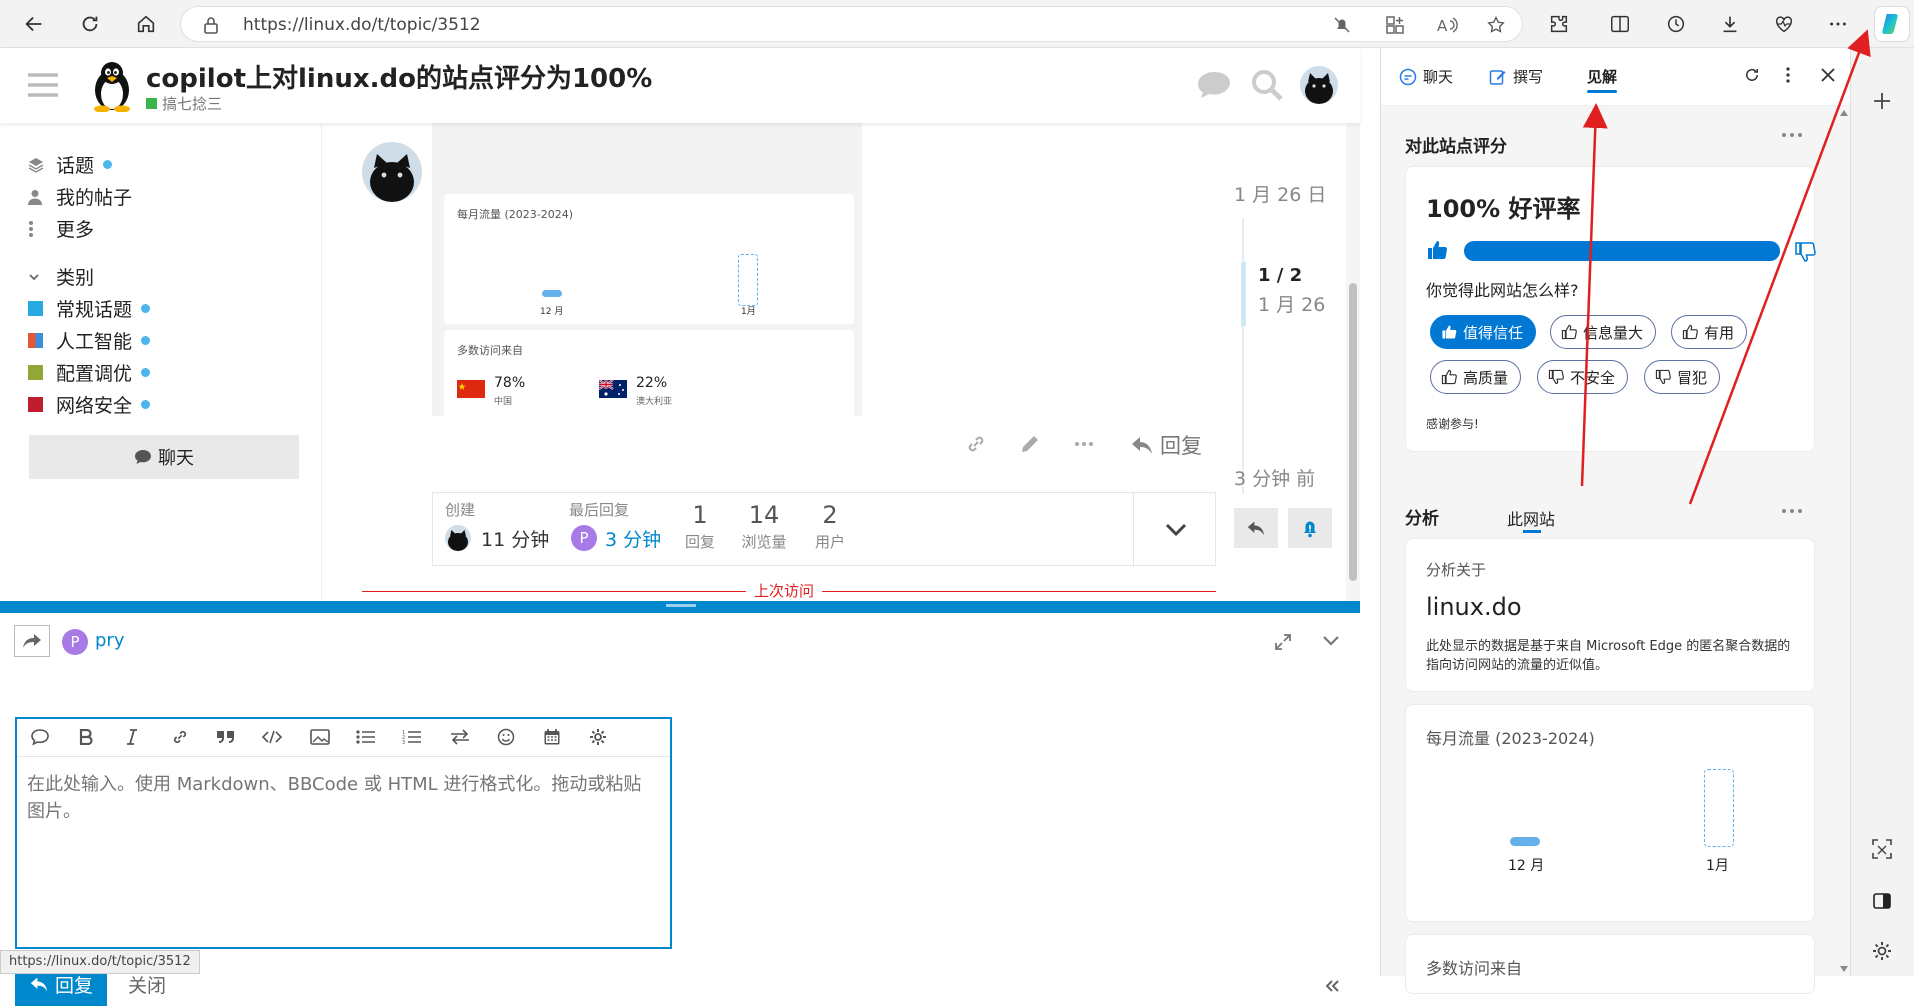  What do you see at coordinates (1476, 377) in the screenshot?
I see `feedback-high-quality-button: 高质量` at bounding box center [1476, 377].